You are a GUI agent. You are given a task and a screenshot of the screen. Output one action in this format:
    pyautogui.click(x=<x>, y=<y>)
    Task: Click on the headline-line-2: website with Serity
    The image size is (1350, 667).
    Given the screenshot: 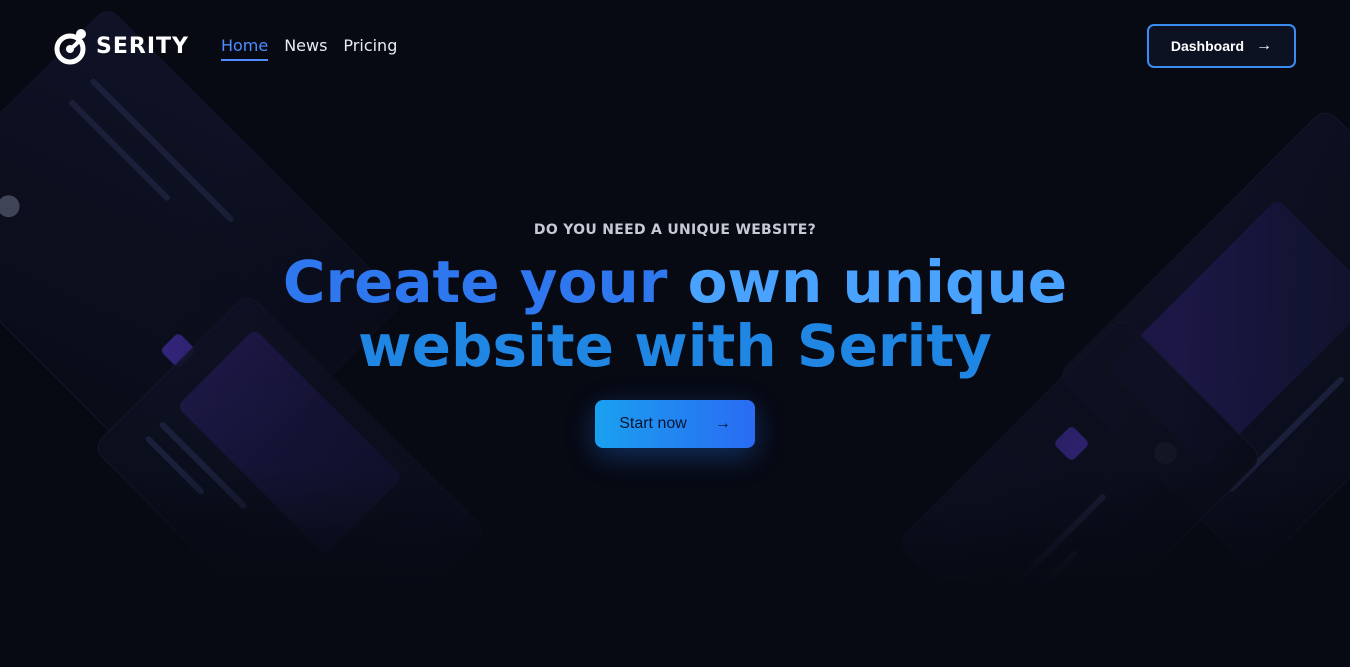 What is the action you would take?
    pyautogui.click(x=675, y=346)
    